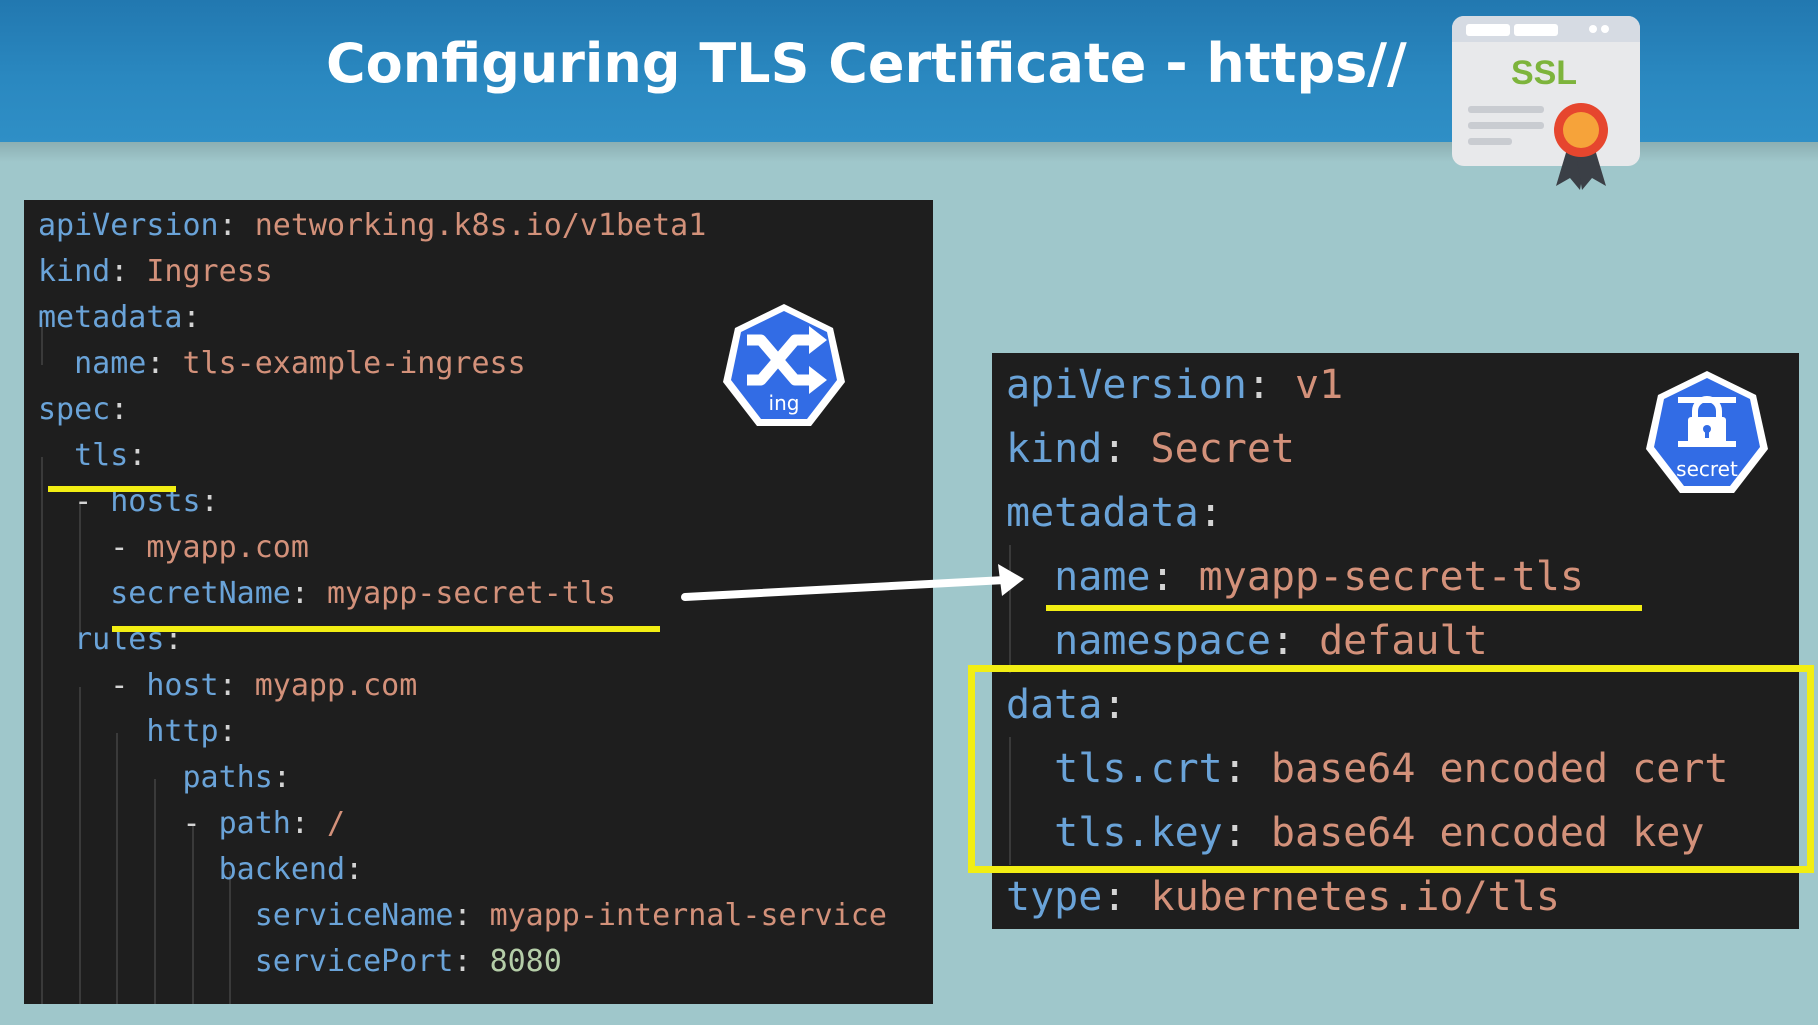 The height and width of the screenshot is (1025, 1818). Describe the element at coordinates (110, 640) in the screenshot. I see `code-line: rules:` at that location.